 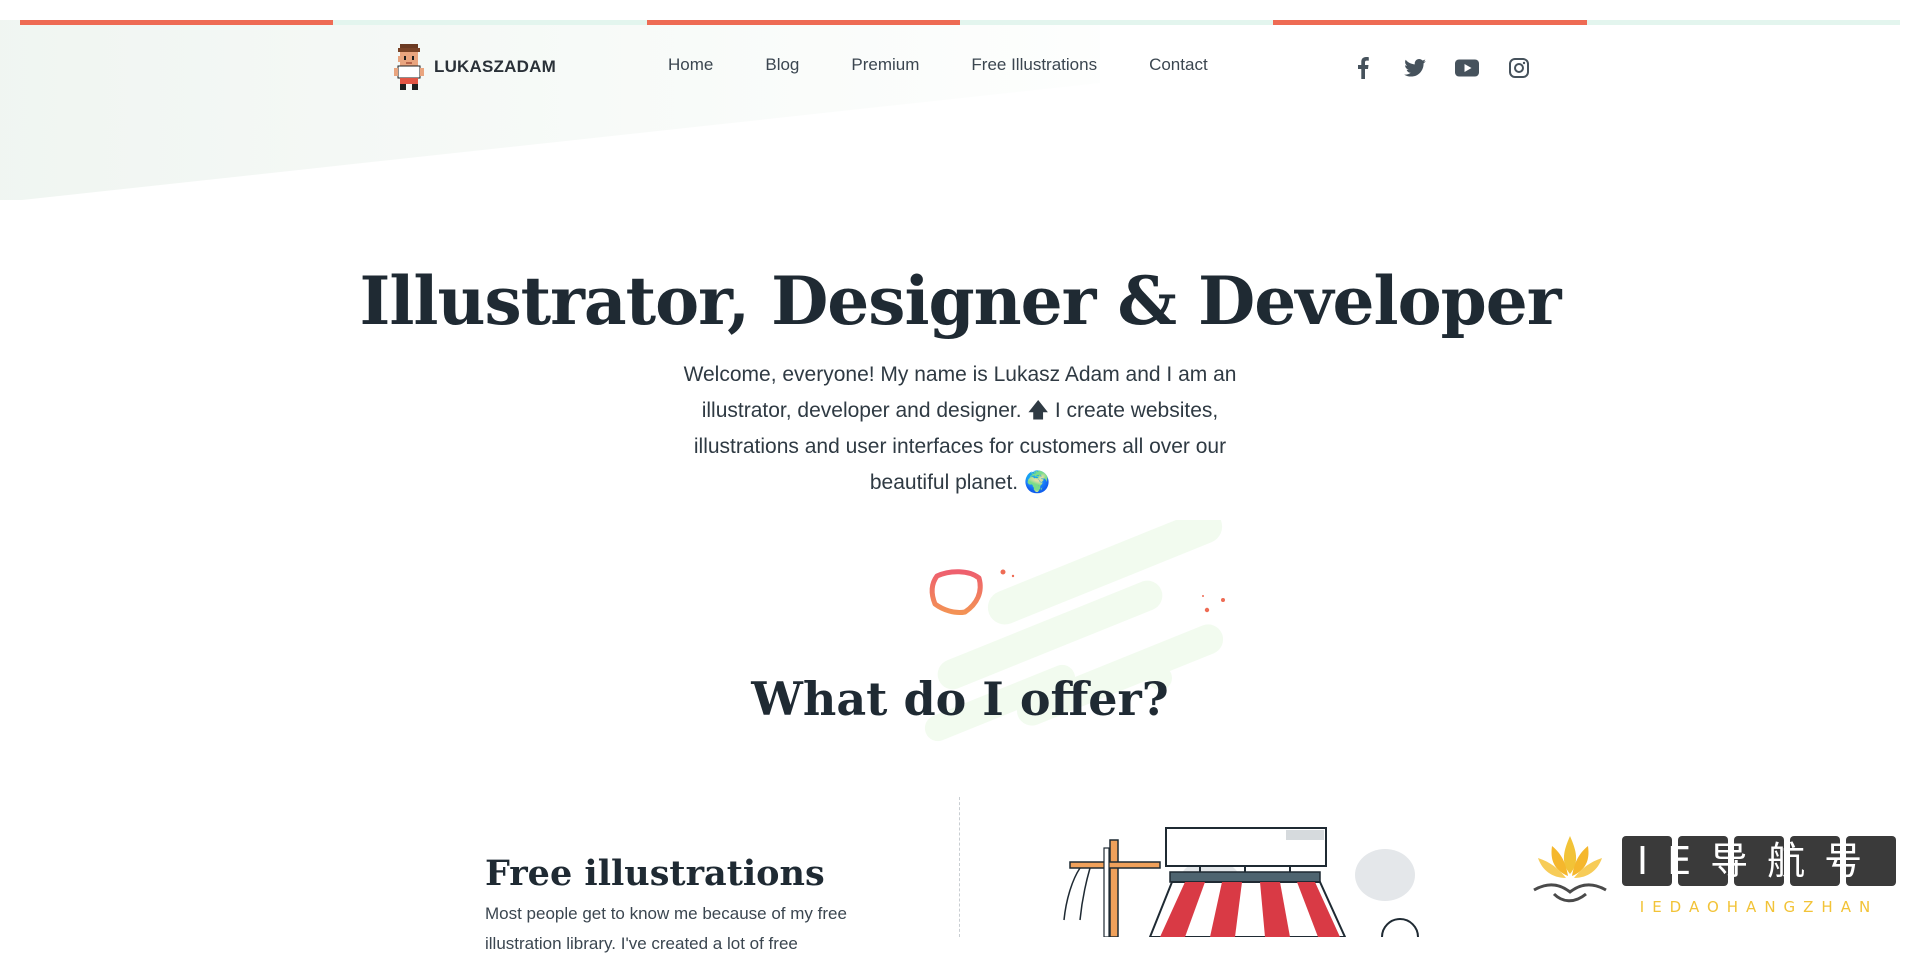 What do you see at coordinates (1759, 861) in the screenshot?
I see `watermark-main-text: IE导航号` at bounding box center [1759, 861].